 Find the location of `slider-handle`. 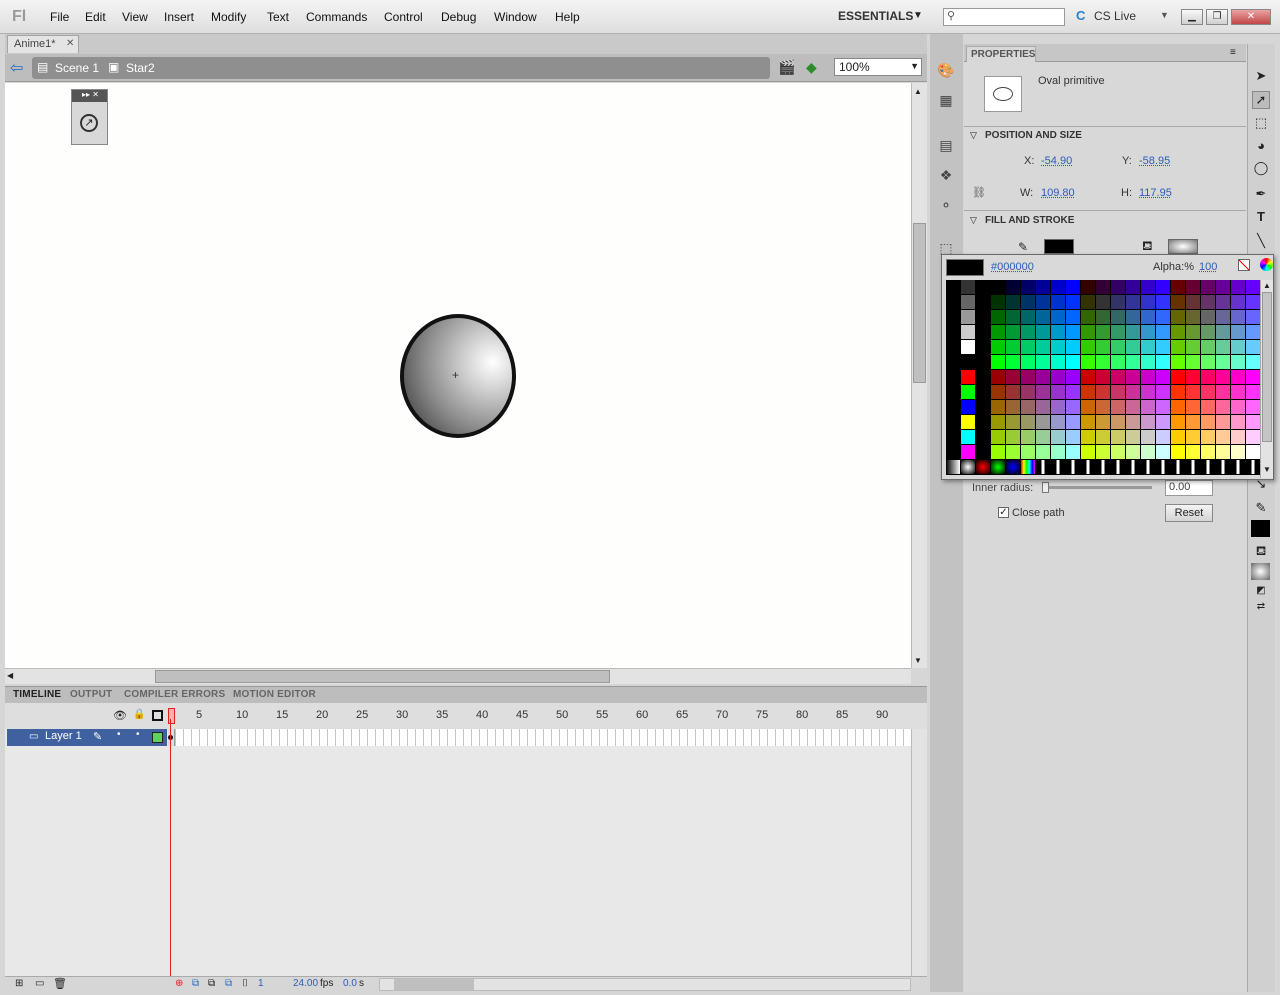

slider-handle is located at coordinates (1045, 487).